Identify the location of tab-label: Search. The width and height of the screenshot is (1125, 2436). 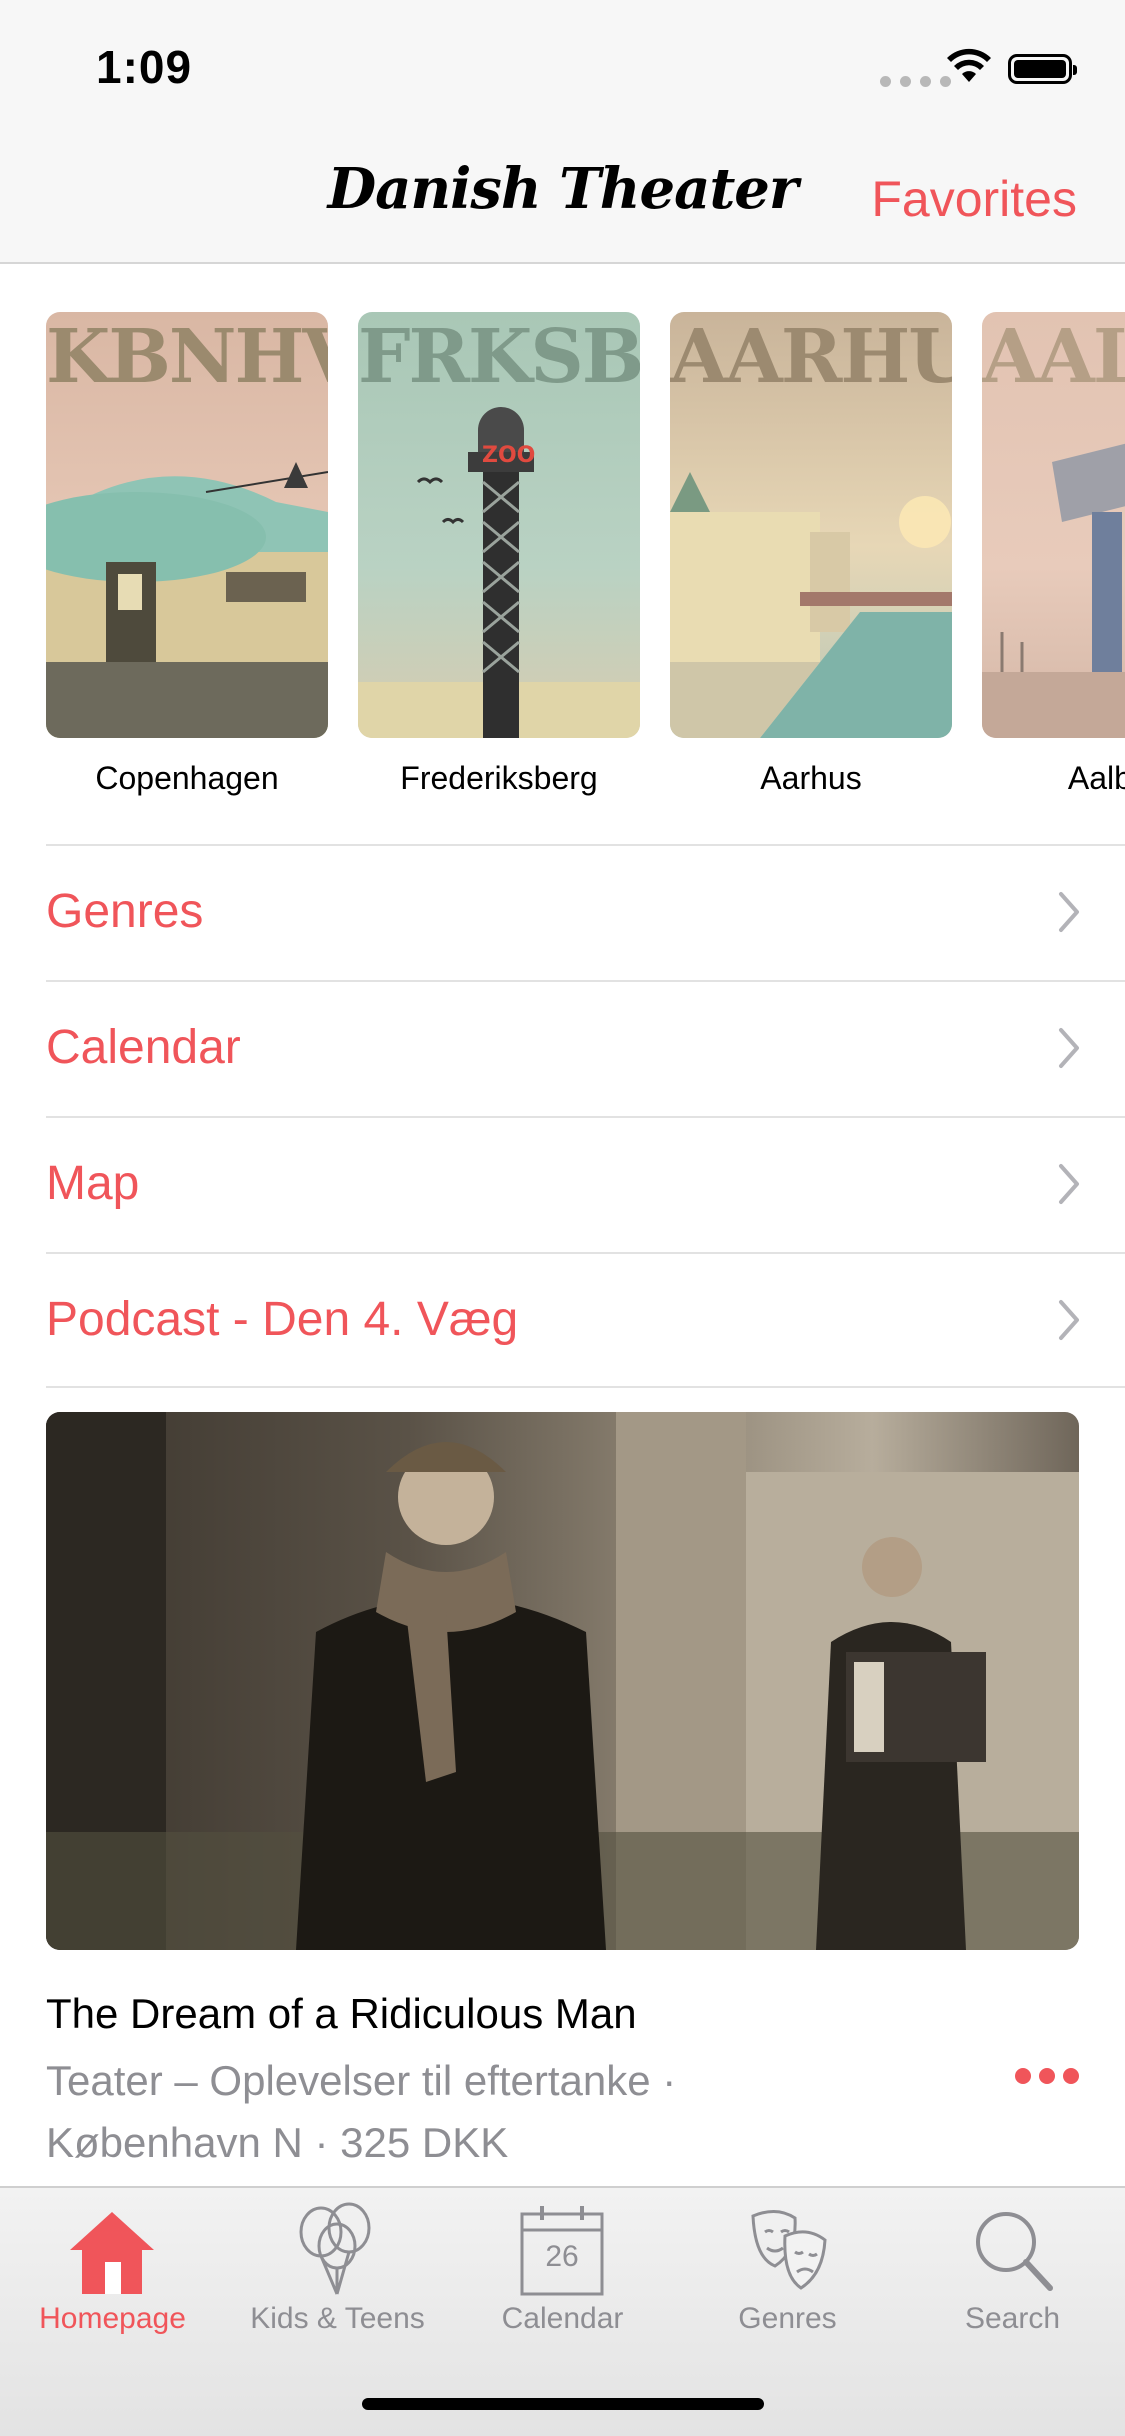
(1012, 2318).